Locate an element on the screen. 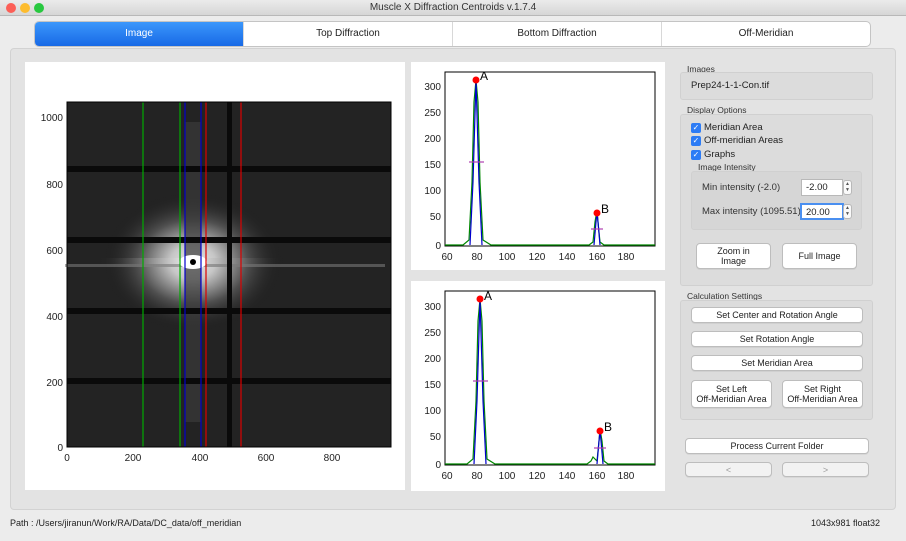 The height and width of the screenshot is (541, 906). min-intensity-stepper: ▲ ▼ is located at coordinates (847, 187).